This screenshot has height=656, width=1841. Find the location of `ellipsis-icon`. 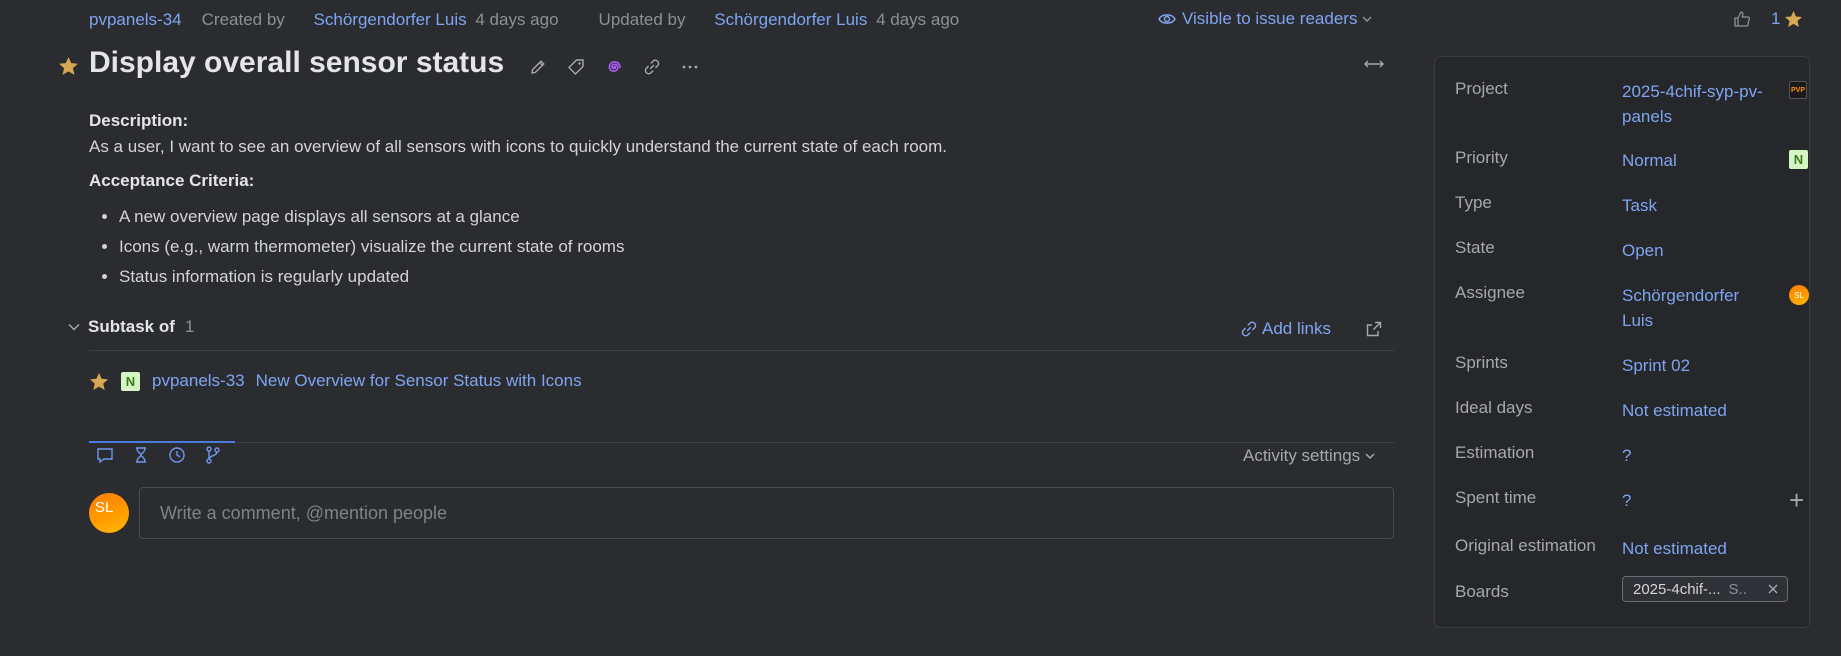

ellipsis-icon is located at coordinates (690, 67).